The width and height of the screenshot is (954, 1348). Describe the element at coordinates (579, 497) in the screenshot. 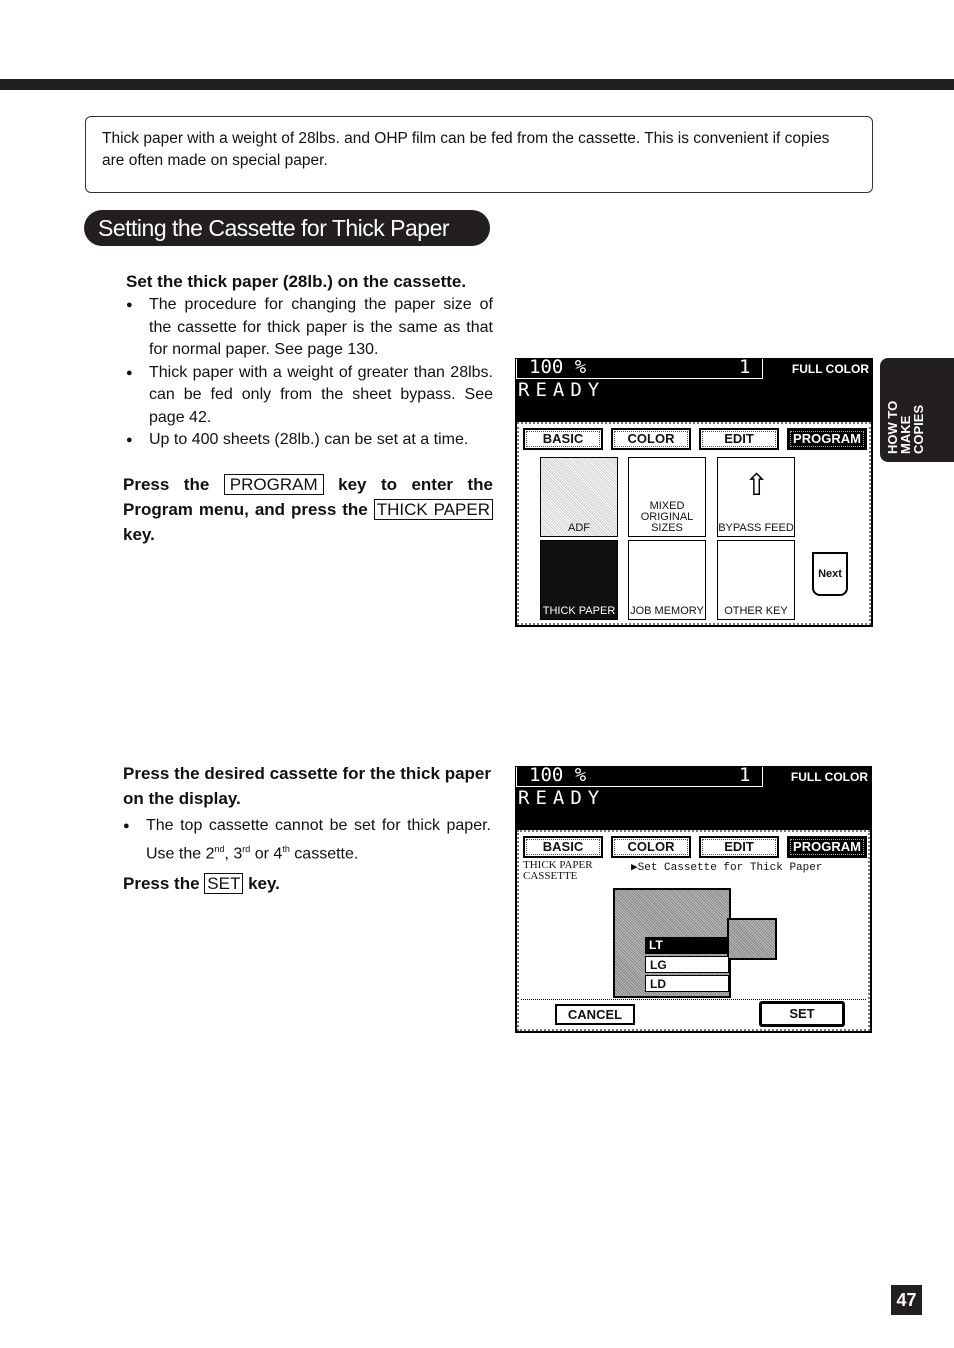

I see `adf-button: ADF` at that location.